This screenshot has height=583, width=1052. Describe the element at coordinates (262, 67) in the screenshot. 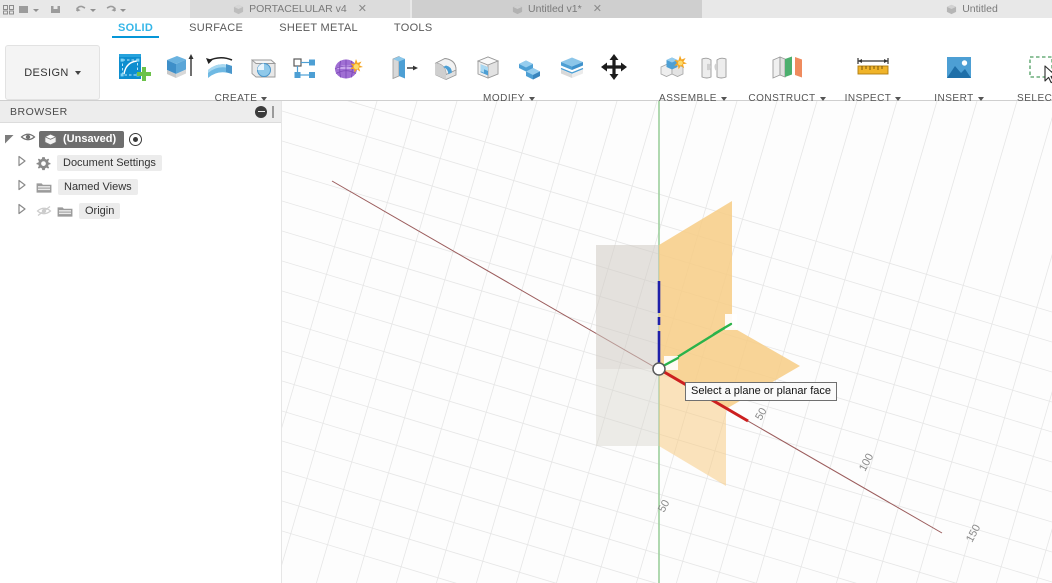

I see `sweep-tool` at that location.